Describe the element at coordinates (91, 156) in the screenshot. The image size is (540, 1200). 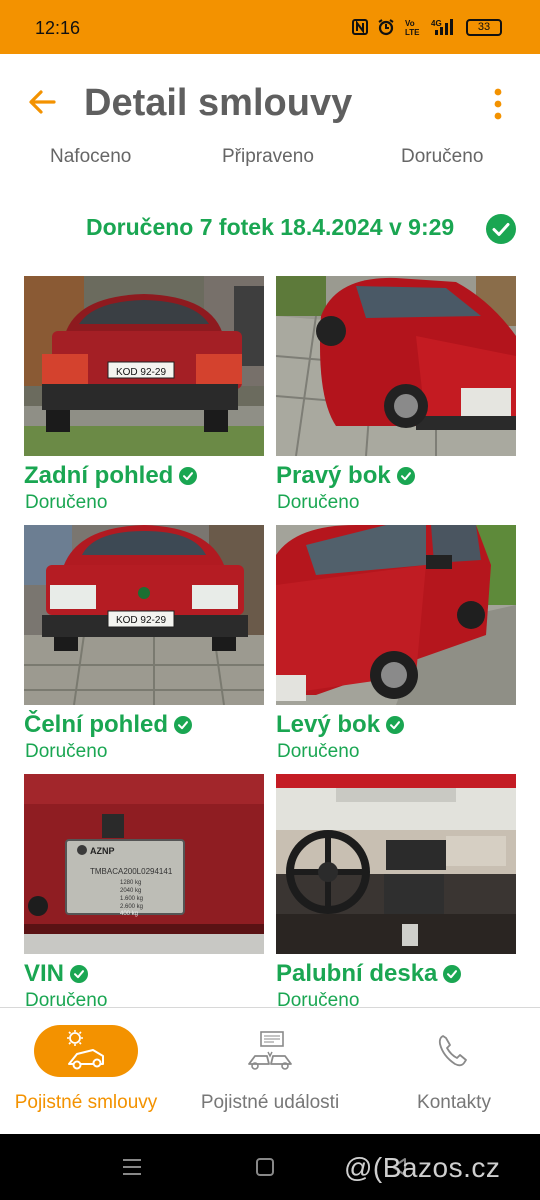
I see `step-photographed: Nafoceno` at that location.